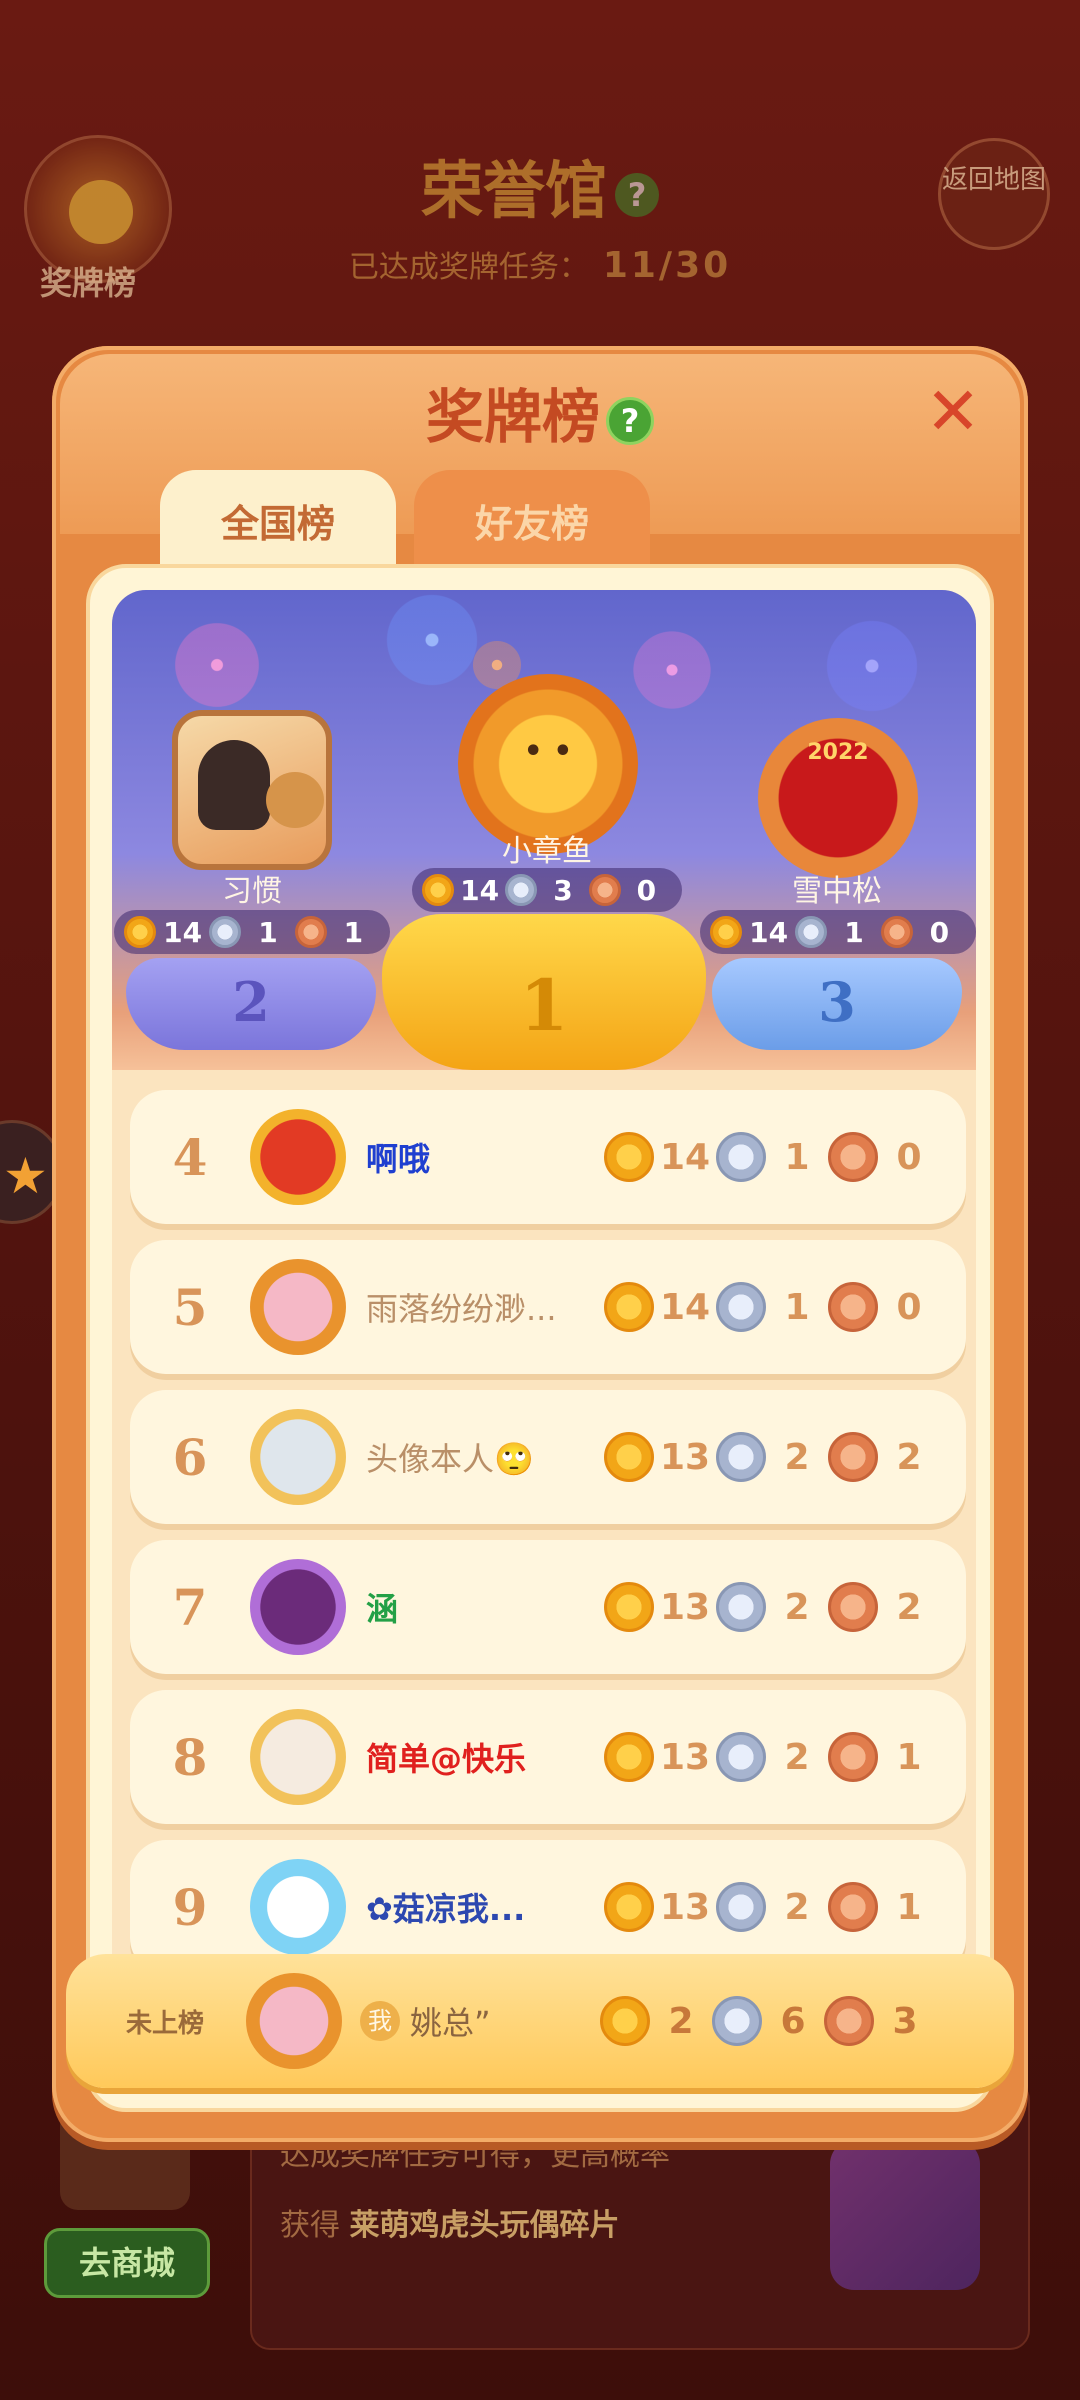 The width and height of the screenshot is (1080, 2400). What do you see at coordinates (540, 185) in the screenshot?
I see `page-title: 荣誉馆?` at bounding box center [540, 185].